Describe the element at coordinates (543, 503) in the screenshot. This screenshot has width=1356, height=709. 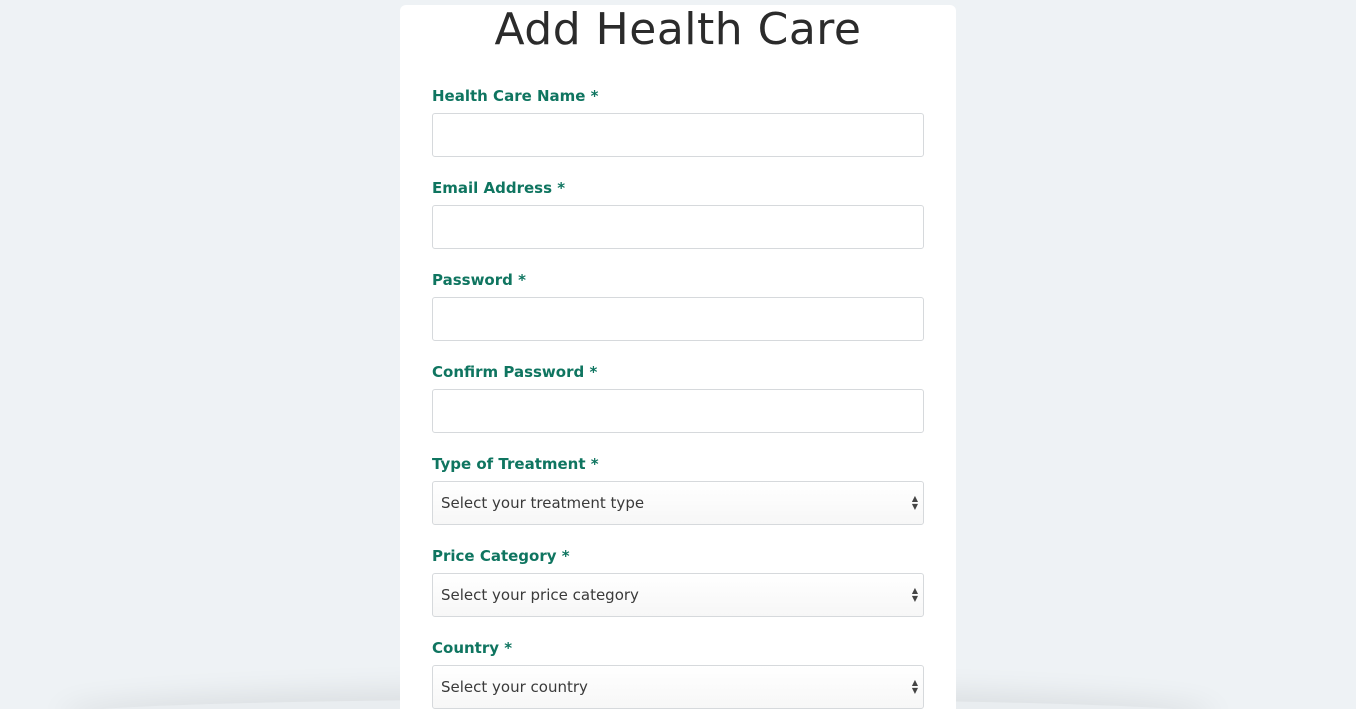
I see `treatment-type-select-value: Select your treatment type` at that location.